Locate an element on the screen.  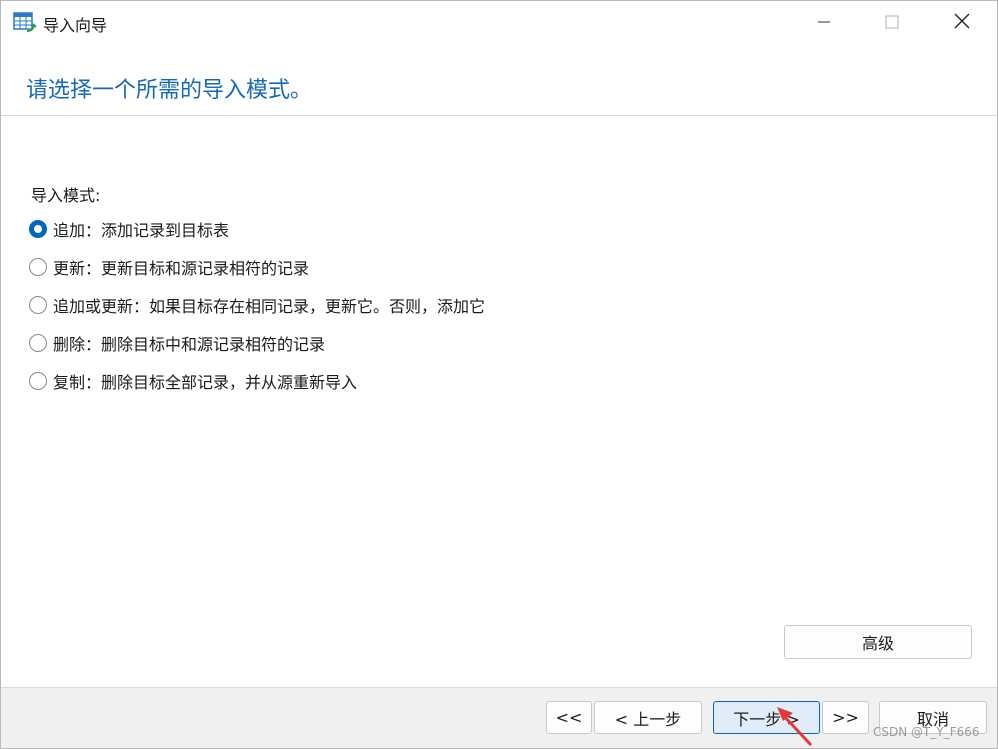
maximize-button is located at coordinates (892, 23).